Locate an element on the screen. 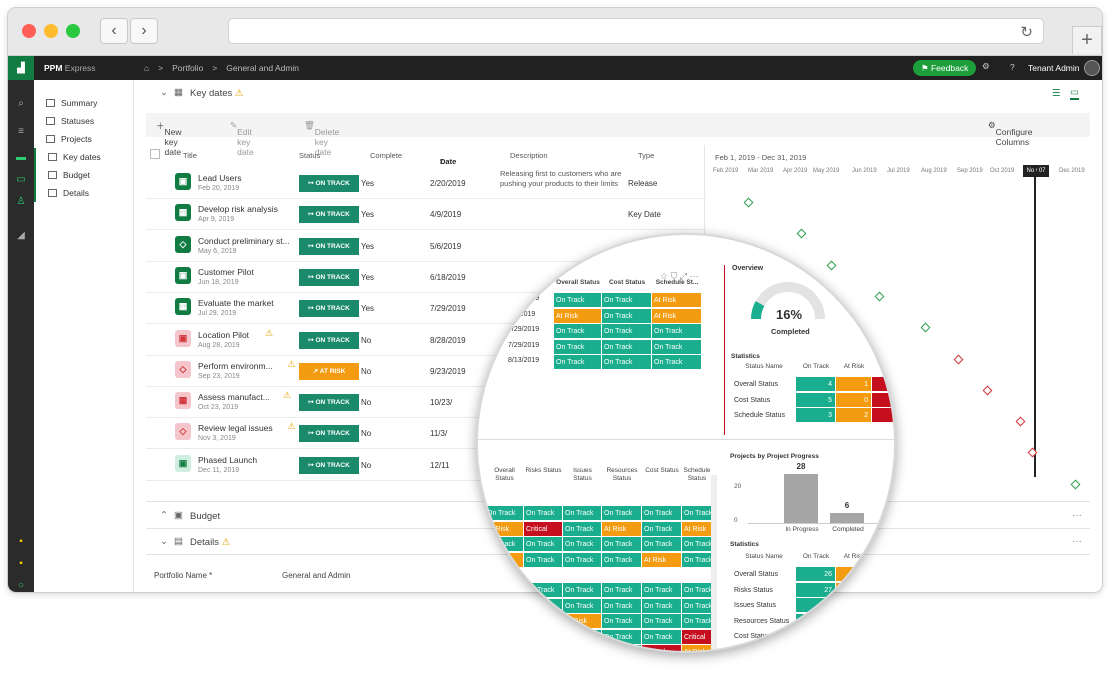  people-icon: ♙ is located at coordinates (21, 202).